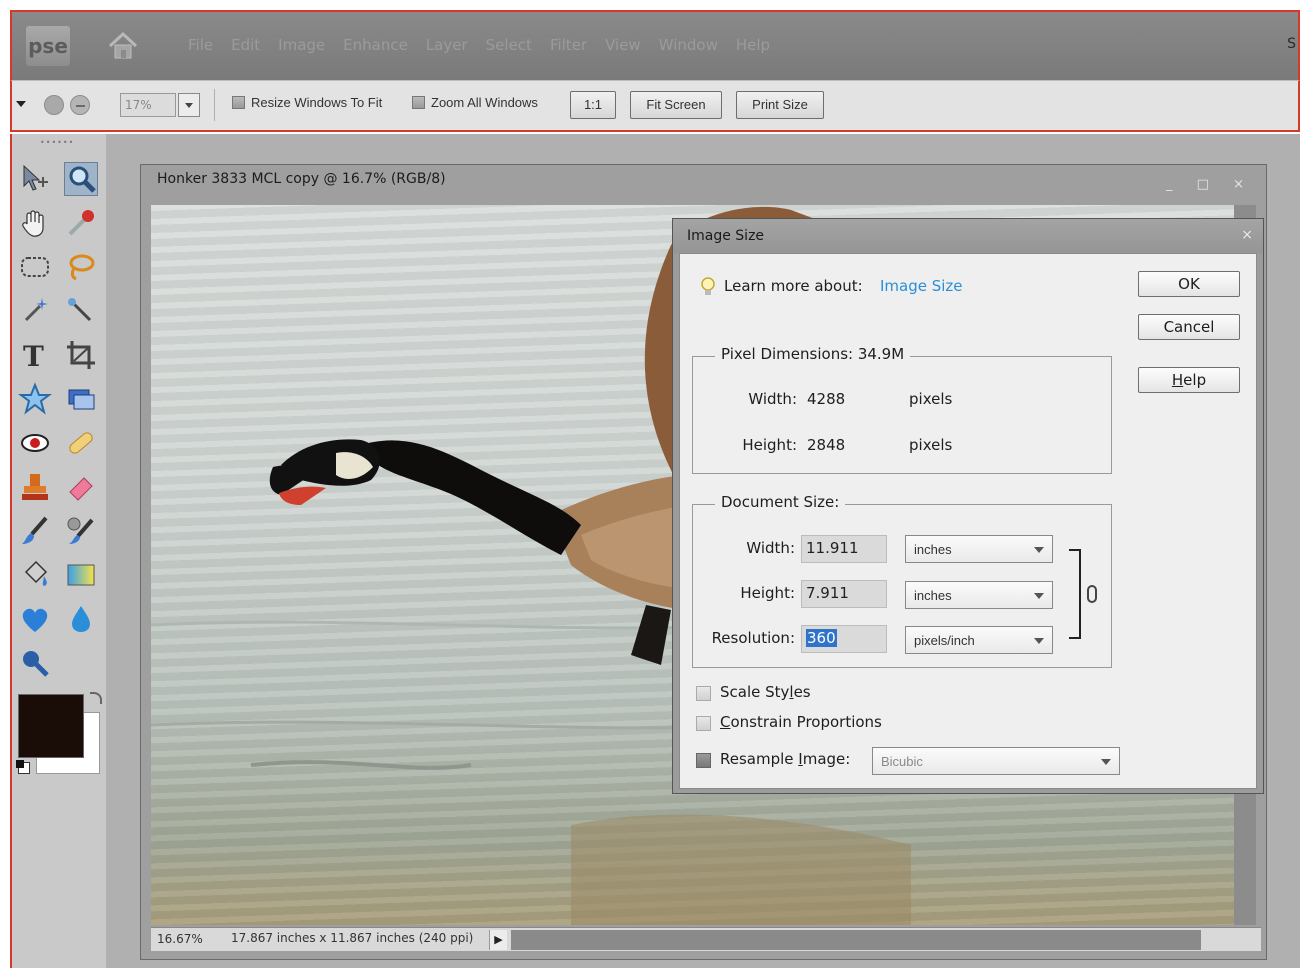  What do you see at coordinates (813, 354) in the screenshot?
I see `pixel-dimensions-title: Pixel Dimensions: 34.9M` at bounding box center [813, 354].